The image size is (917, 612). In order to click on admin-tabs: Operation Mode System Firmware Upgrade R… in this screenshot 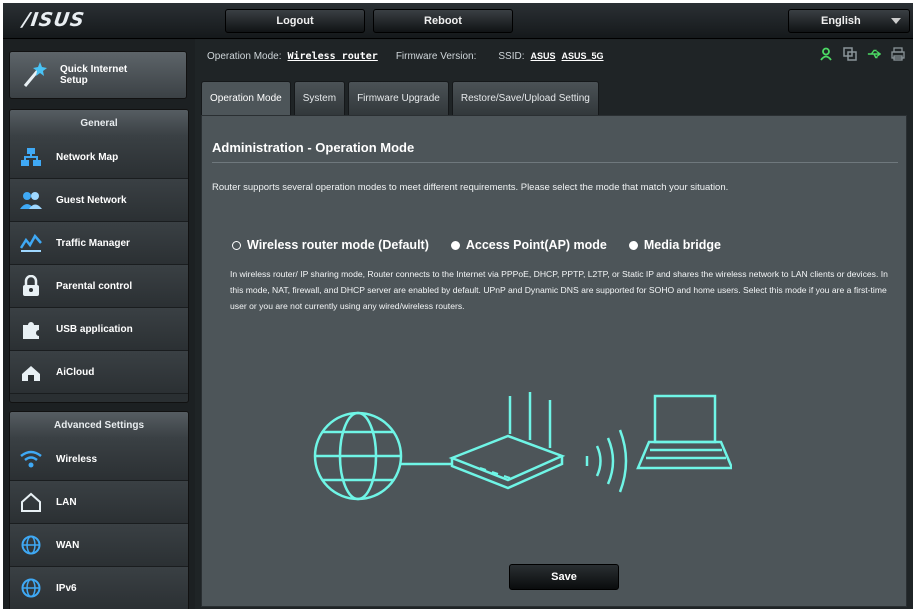, I will do `click(400, 98)`.